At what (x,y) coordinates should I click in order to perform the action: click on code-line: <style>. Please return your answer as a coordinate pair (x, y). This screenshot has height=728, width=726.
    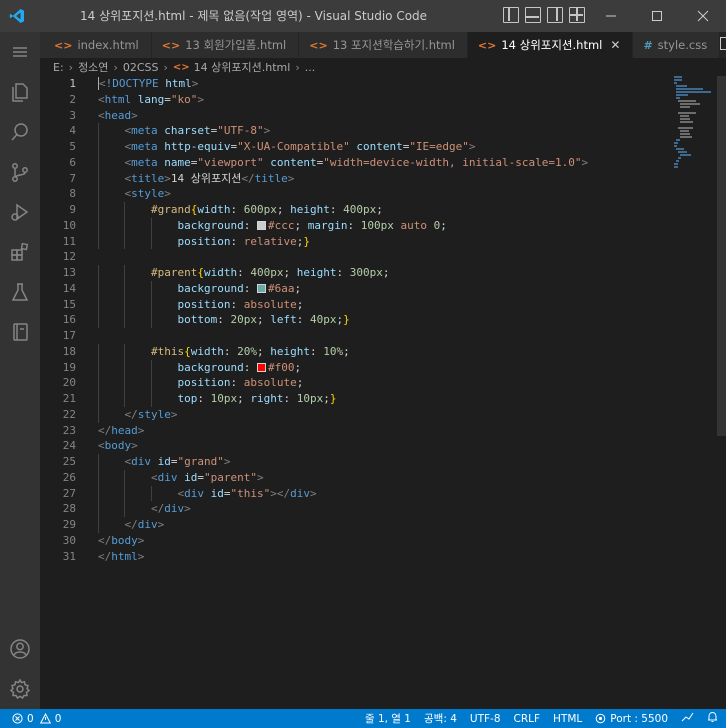
    Looking at the image, I should click on (363, 194).